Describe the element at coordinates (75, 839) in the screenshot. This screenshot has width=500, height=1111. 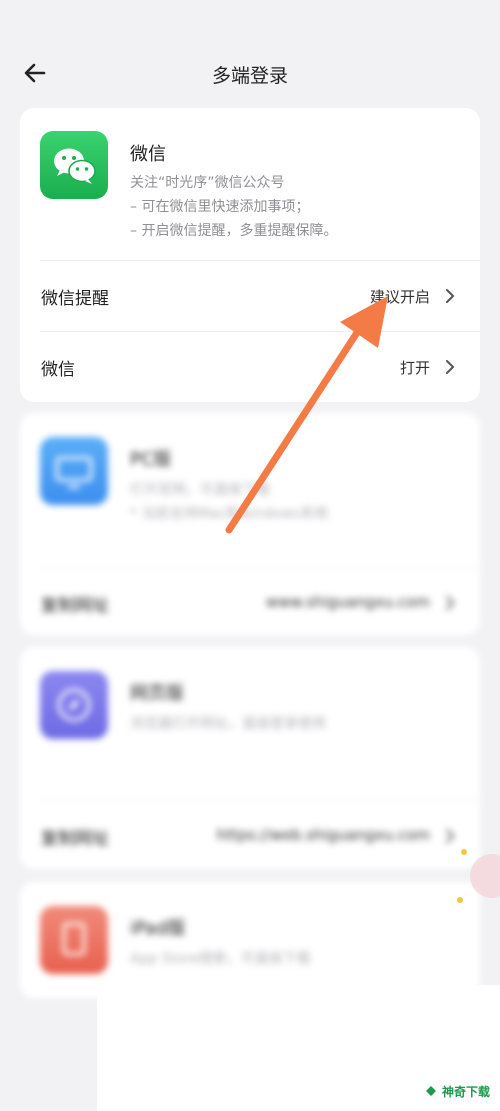
I see `web-copy-url-label: 复制网址` at that location.